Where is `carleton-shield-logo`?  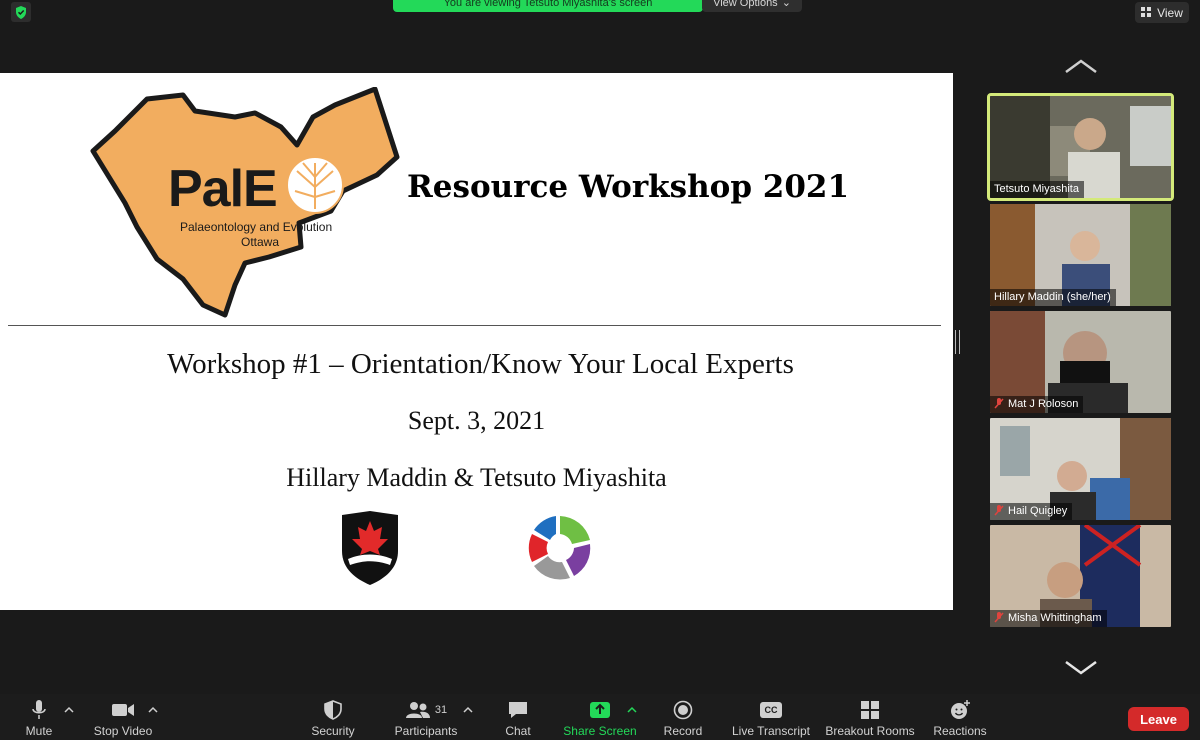 carleton-shield-logo is located at coordinates (370, 548).